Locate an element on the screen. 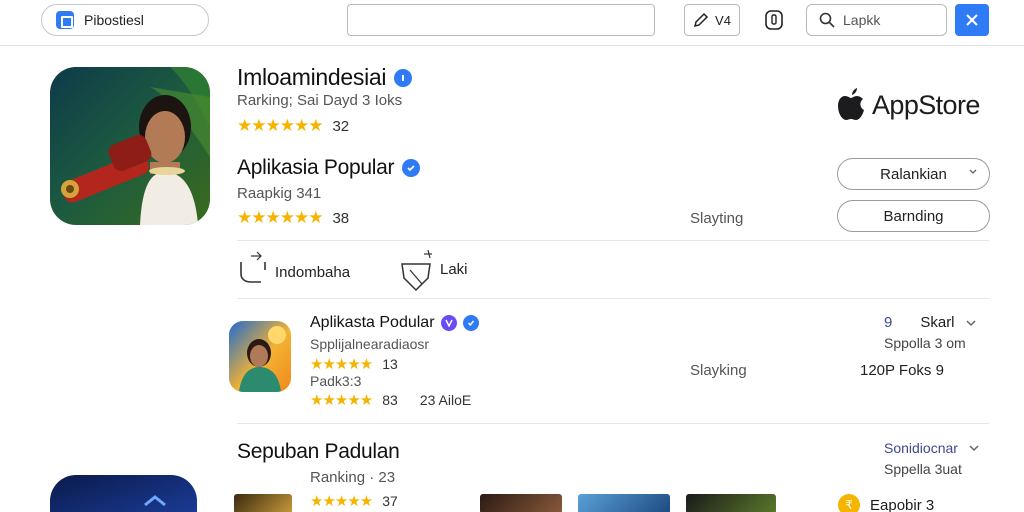 Image resolution: width=1024 pixels, height=512 pixels. close-icon is located at coordinates (972, 20).